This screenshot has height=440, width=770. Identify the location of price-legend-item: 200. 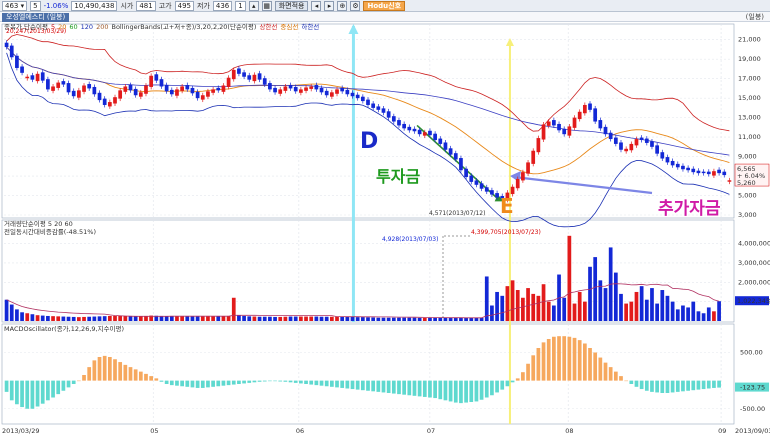
(102, 27).